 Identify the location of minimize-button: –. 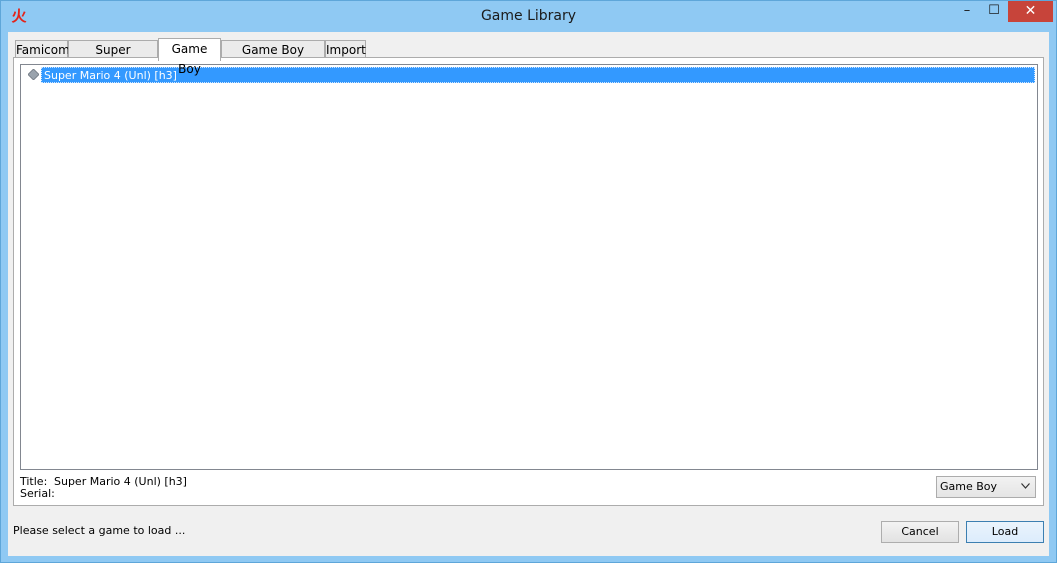
(967, 11).